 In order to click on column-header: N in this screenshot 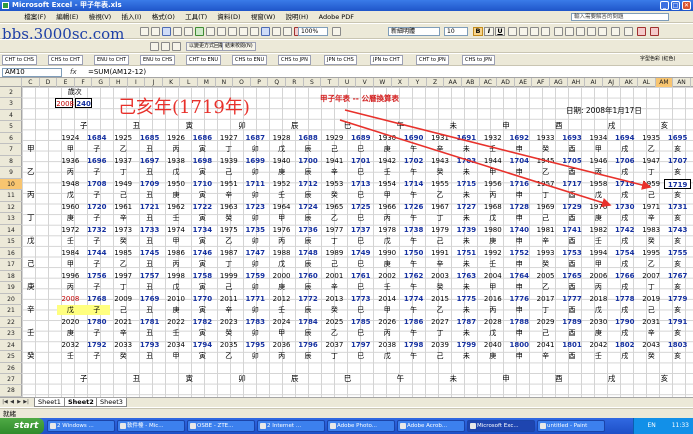, I will do `click(225, 82)`.